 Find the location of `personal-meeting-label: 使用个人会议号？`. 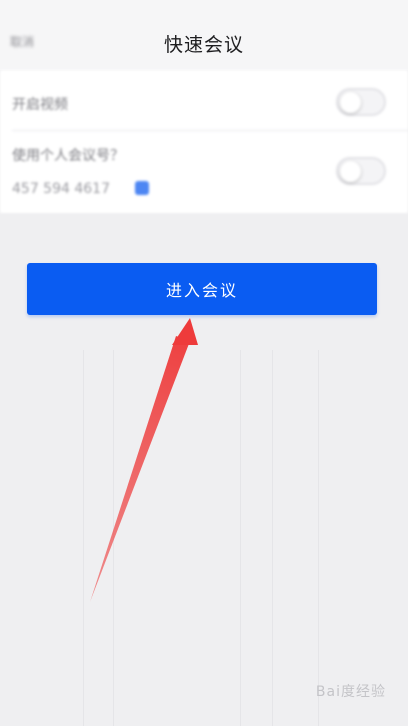

personal-meeting-label: 使用个人会议号？ is located at coordinates (68, 156).